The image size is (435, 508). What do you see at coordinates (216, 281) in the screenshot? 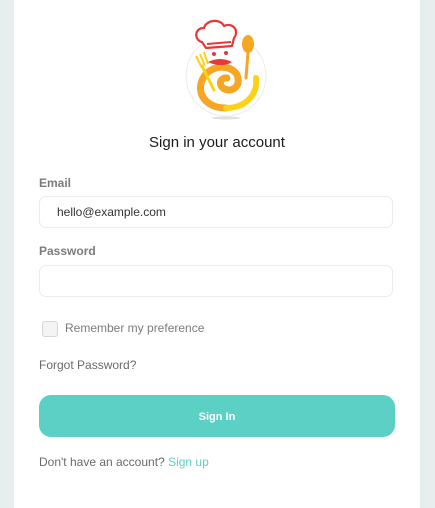
I see `password-field` at bounding box center [216, 281].